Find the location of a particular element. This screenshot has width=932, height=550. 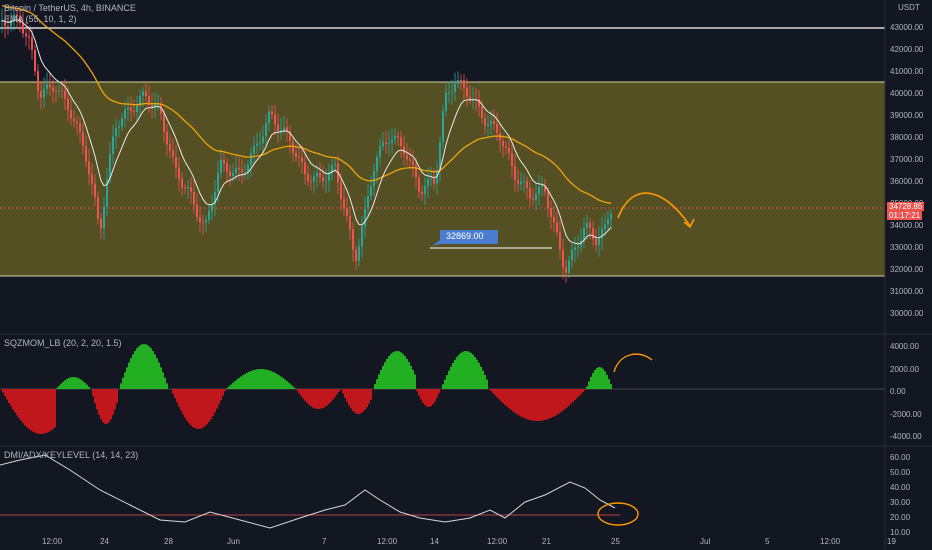

currency-label: USDT is located at coordinates (909, 7).